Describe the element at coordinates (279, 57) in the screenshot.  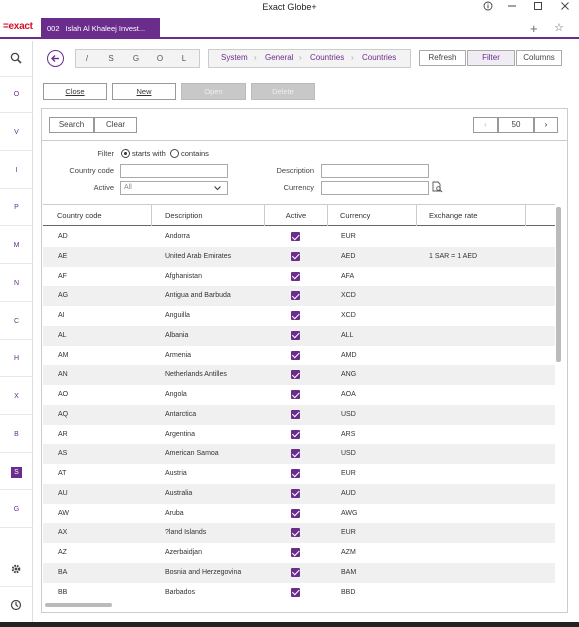
I see `breadcrumb-general: General` at that location.